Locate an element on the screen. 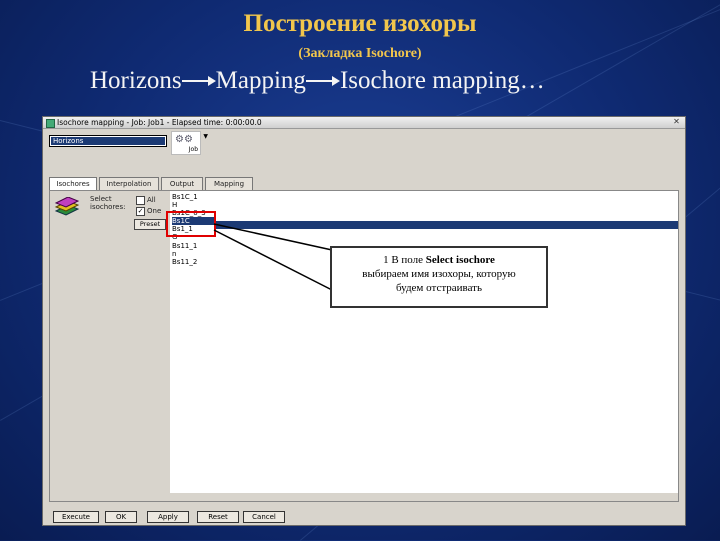 The width and height of the screenshot is (720, 541). job-selector: ⚙⚙ Job ▼ is located at coordinates (189, 143).